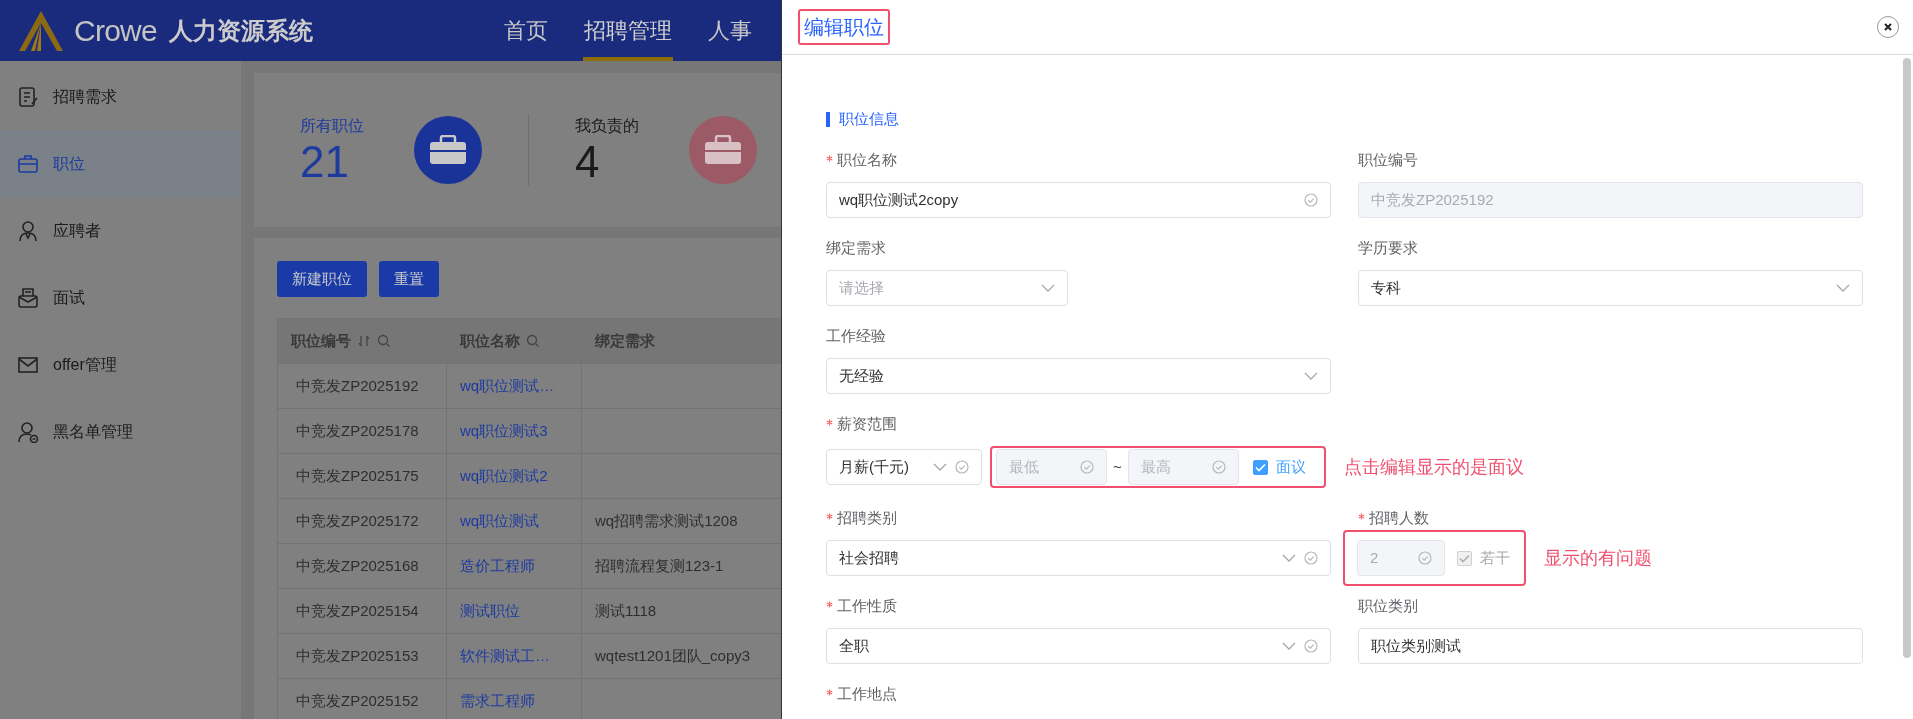 Image resolution: width=1913 pixels, height=719 pixels. I want to click on position-link: 造价工程师, so click(497, 566).